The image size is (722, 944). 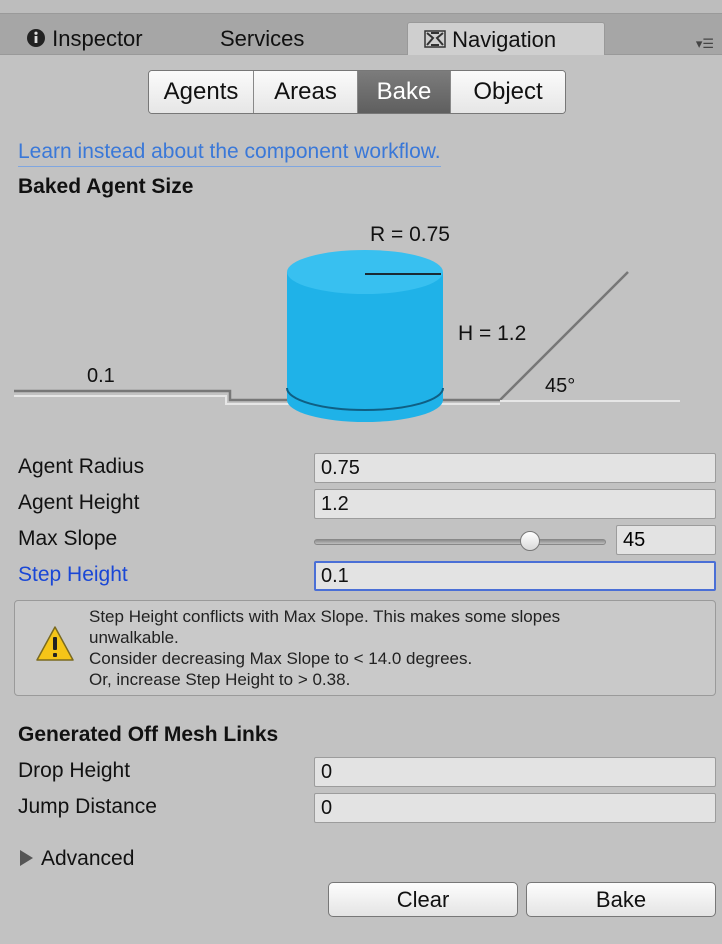 I want to click on tab-navigation: Navigation, so click(x=506, y=38).